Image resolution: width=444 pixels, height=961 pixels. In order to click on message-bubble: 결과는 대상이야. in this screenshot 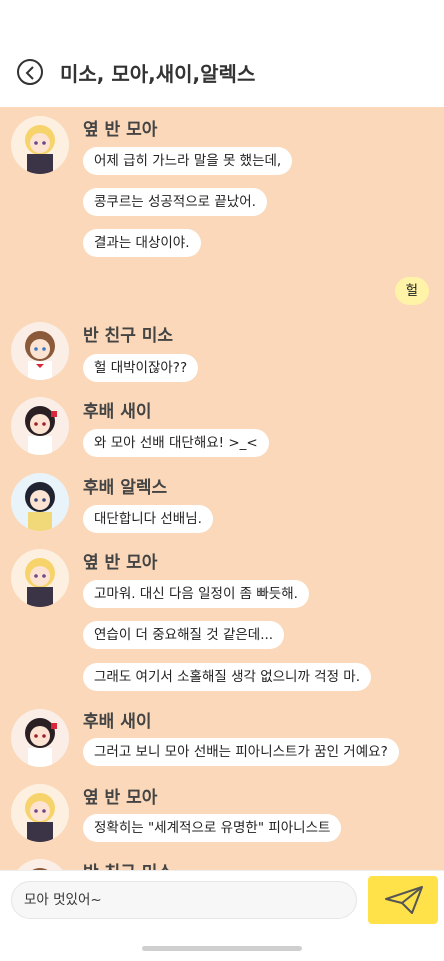, I will do `click(142, 243)`.